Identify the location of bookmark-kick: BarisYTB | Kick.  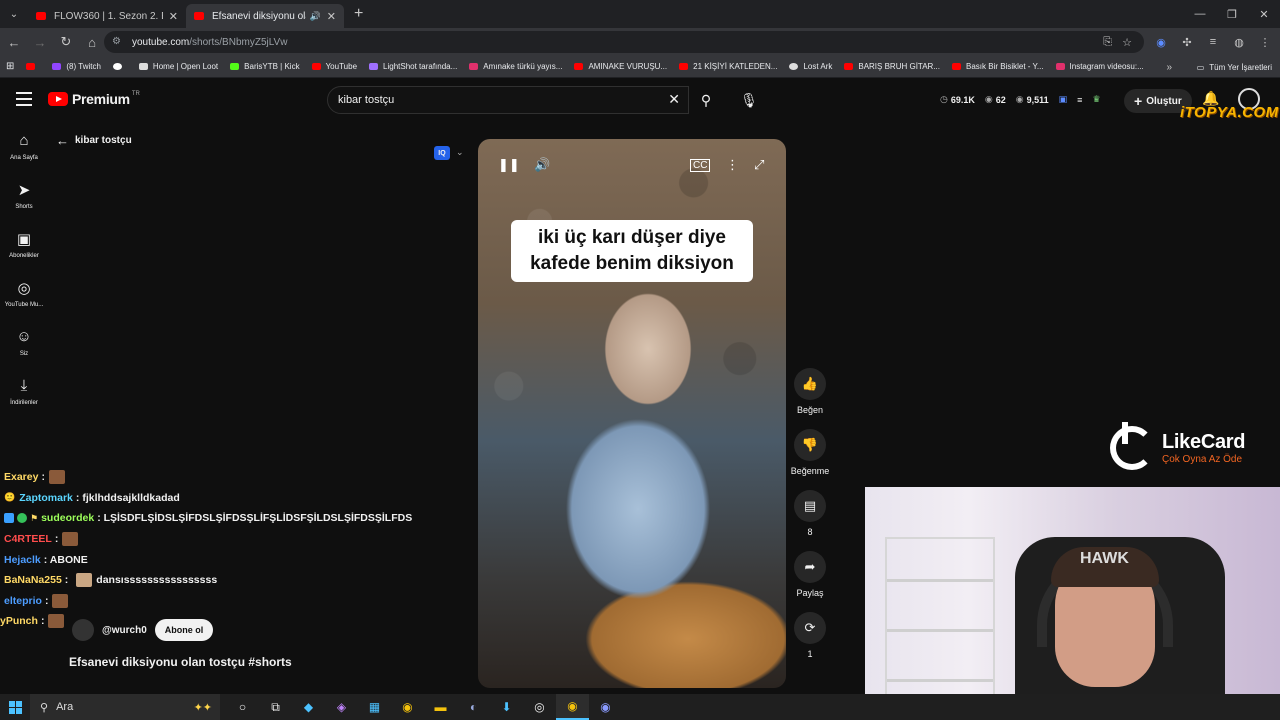
(264, 66).